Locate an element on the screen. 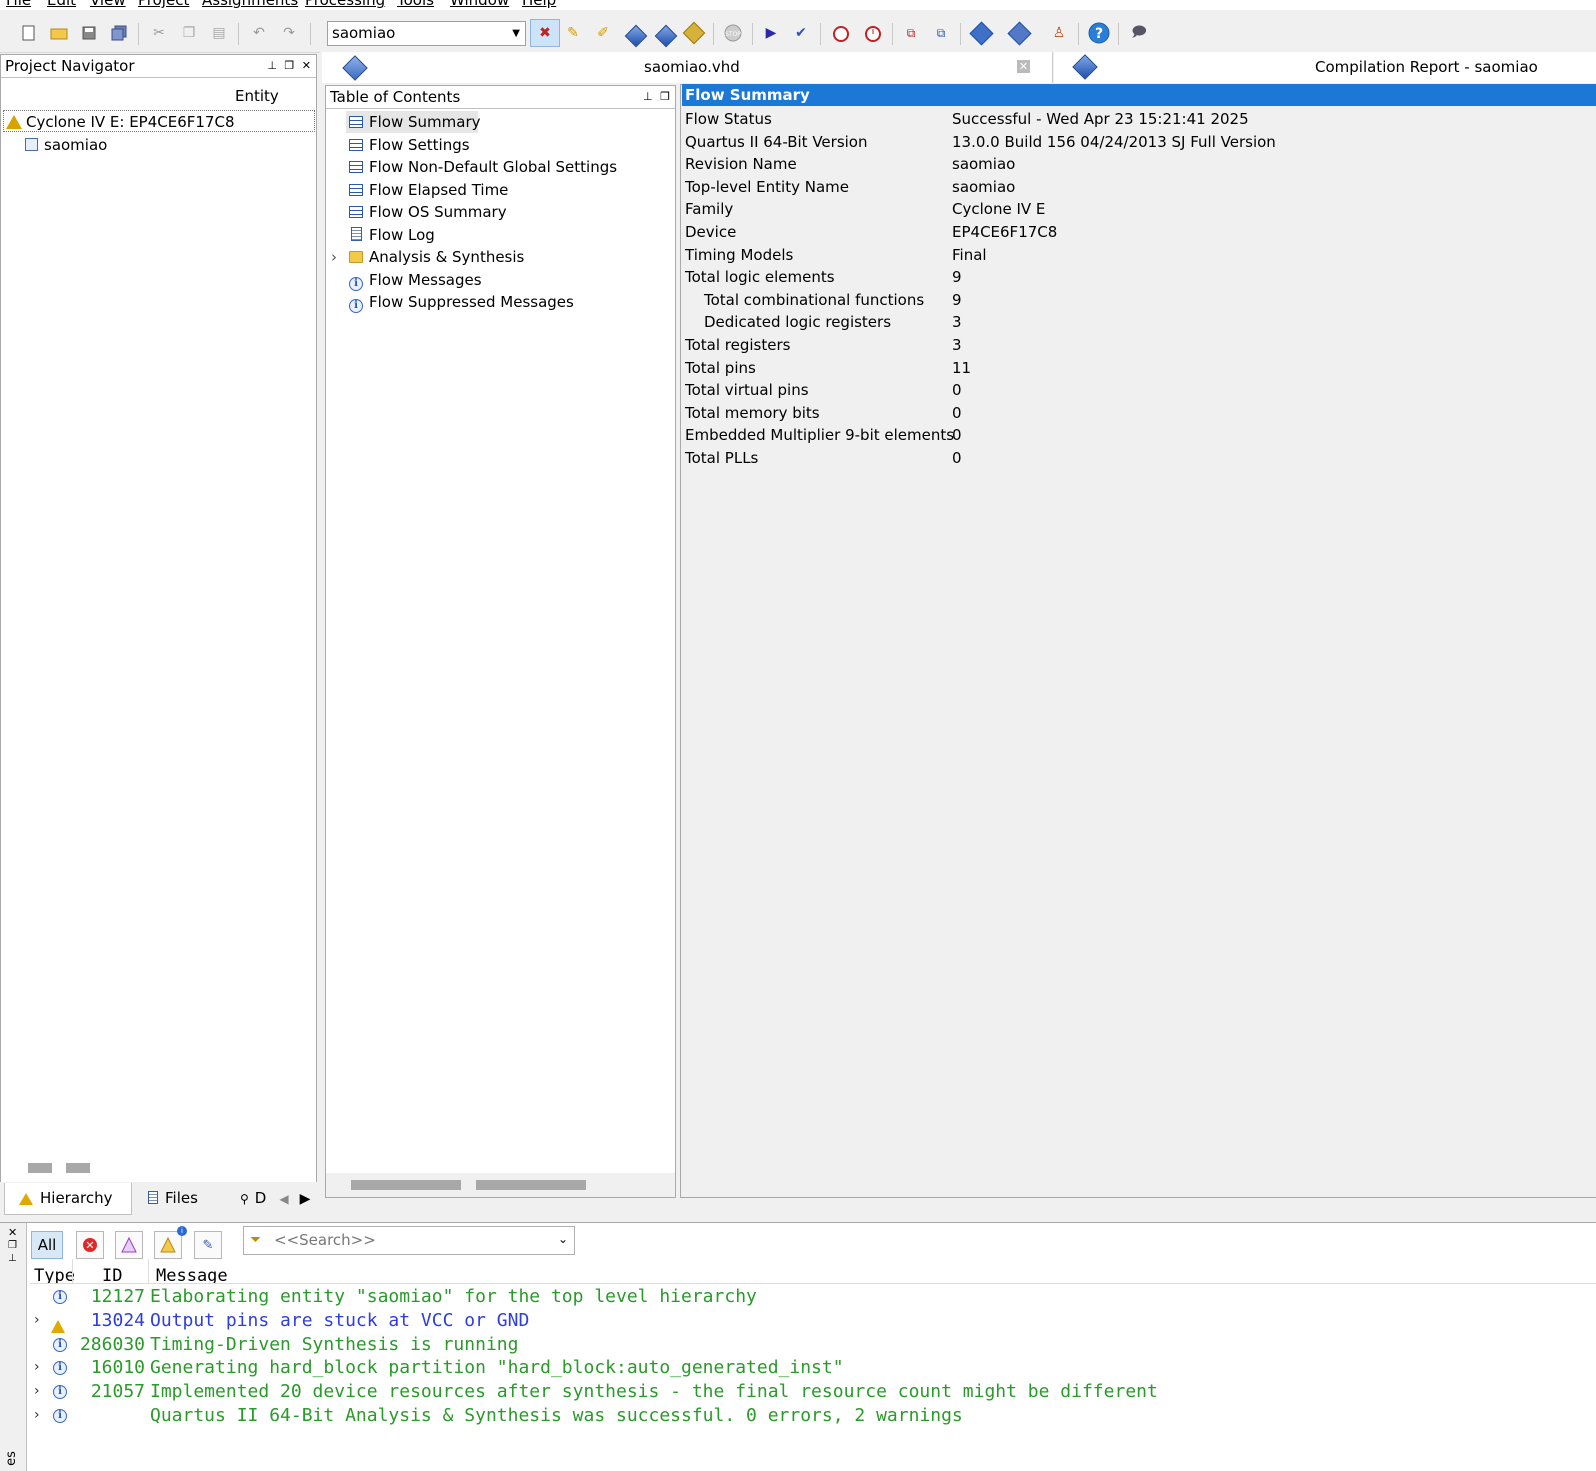 This screenshot has width=1596, height=1471. toc-flow-log: Flow Log is located at coordinates (392, 235).